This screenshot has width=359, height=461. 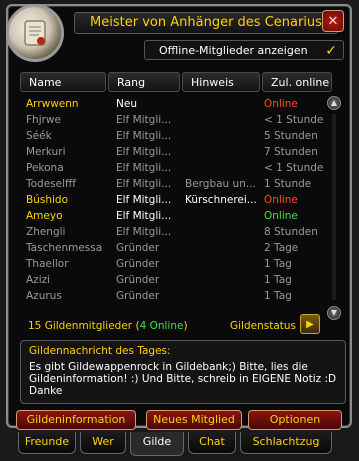 What do you see at coordinates (100, 351) in the screenshot?
I see `motd-title: Gildennachricht des Tages:` at bounding box center [100, 351].